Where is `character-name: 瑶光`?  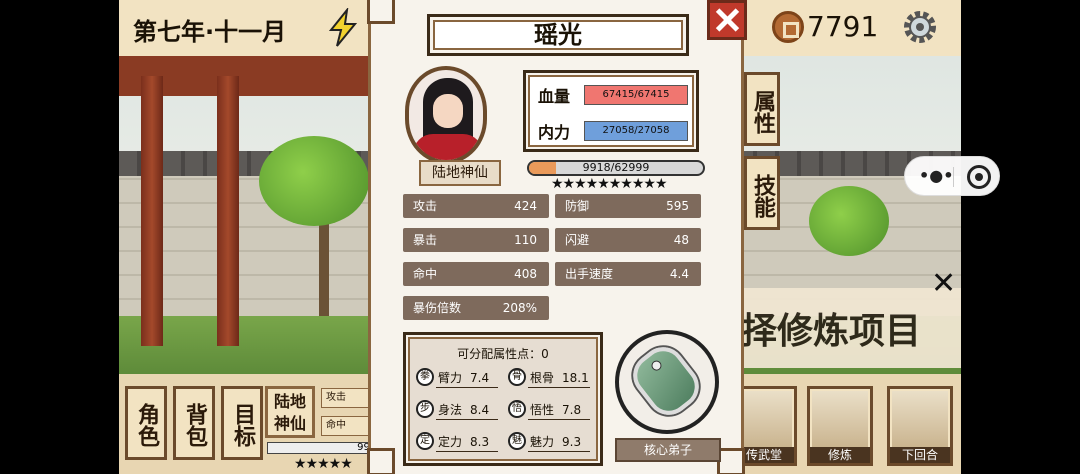
character-name: 瑶光 is located at coordinates (558, 35).